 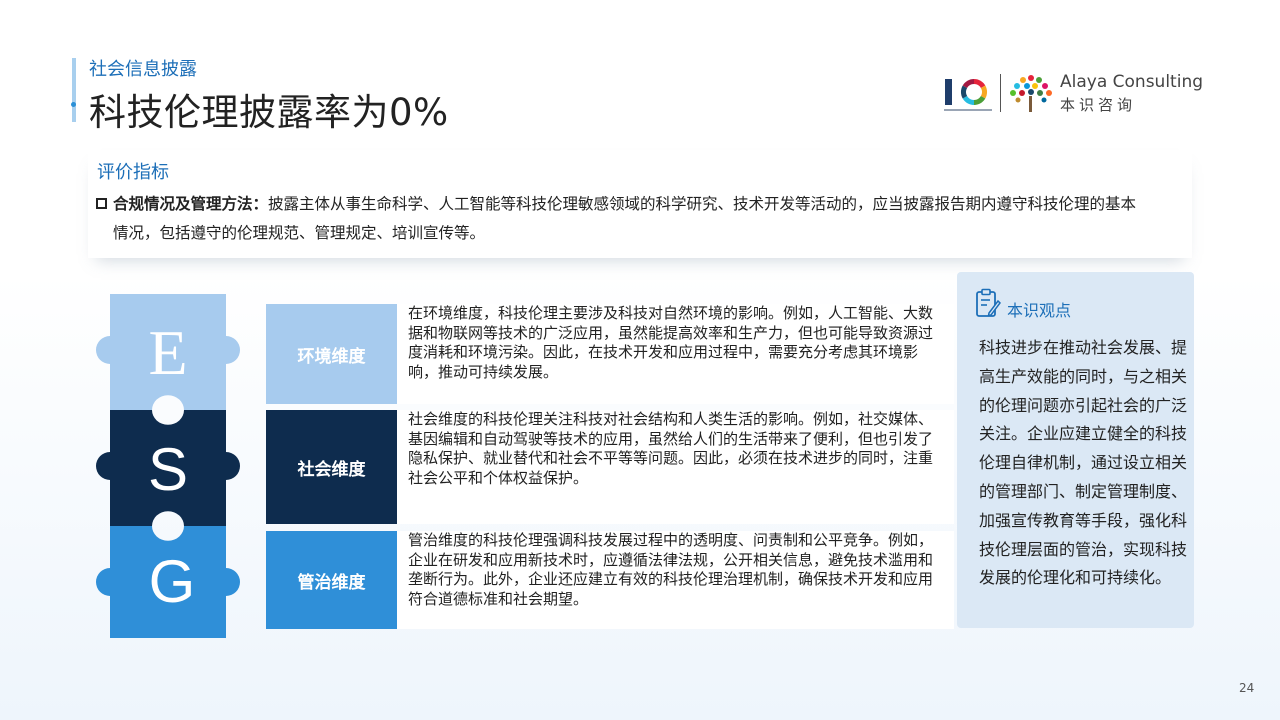 I want to click on company-name-cn: 本识咨询, so click(x=1098, y=105).